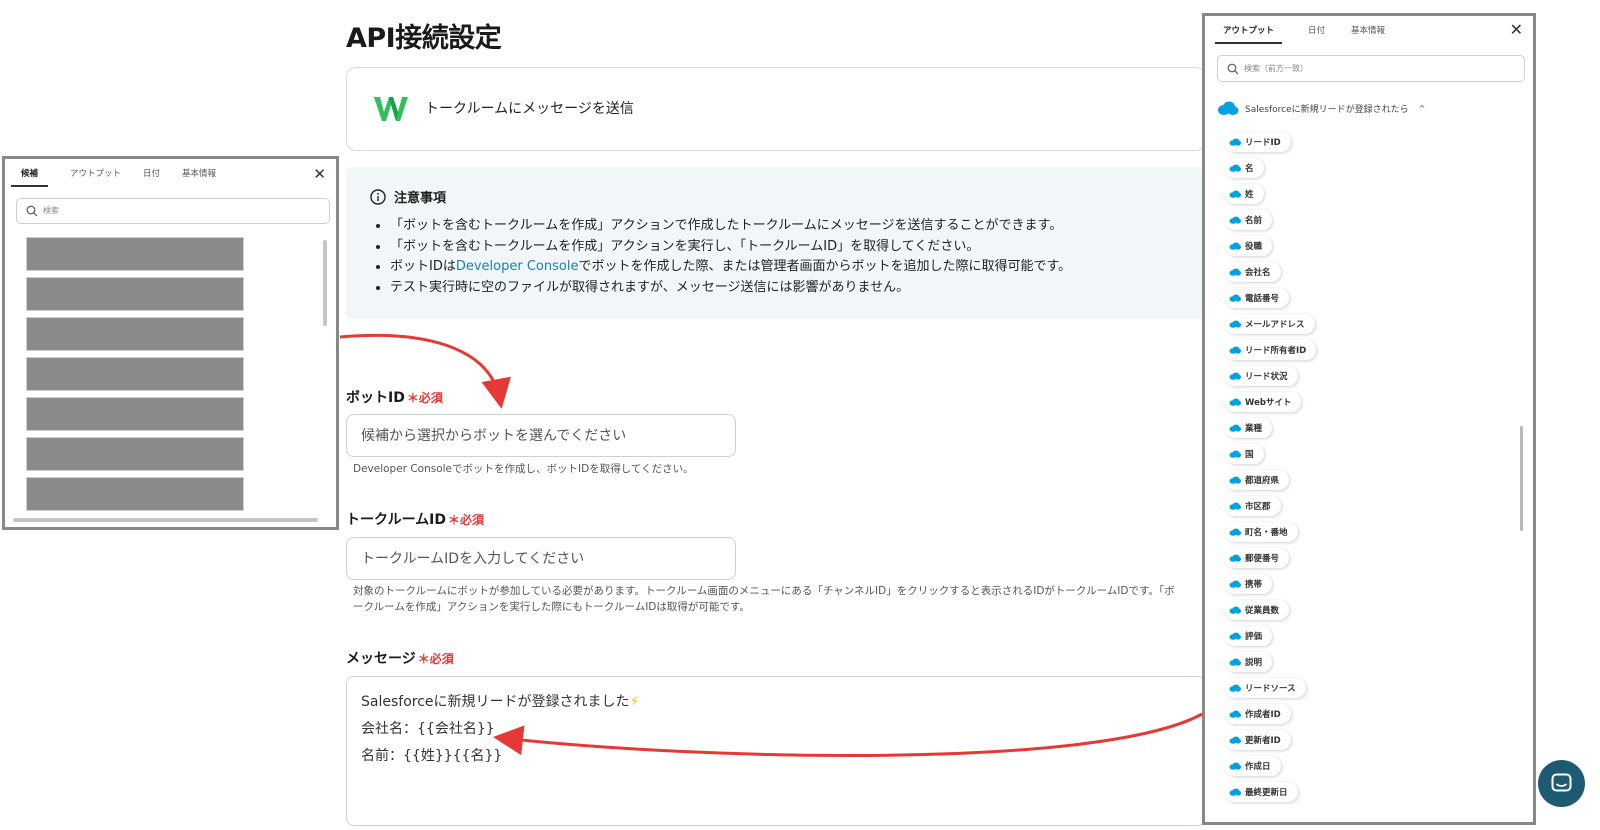  I want to click on list-item: 従業員数, so click(1270, 610).